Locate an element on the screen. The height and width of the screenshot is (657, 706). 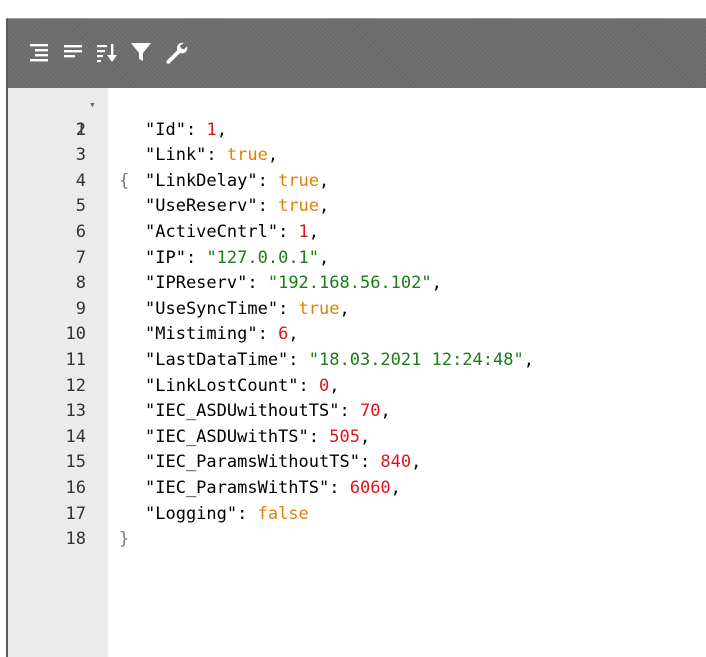
json-property: "LinkDelay": true, is located at coordinates (237, 182).